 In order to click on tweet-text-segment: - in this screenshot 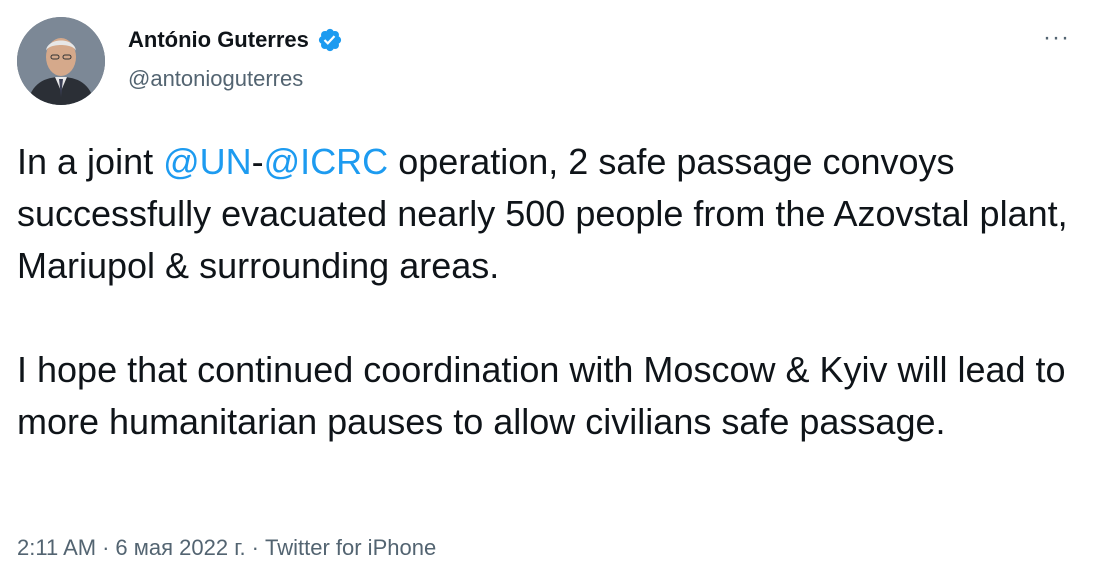, I will do `click(257, 161)`.